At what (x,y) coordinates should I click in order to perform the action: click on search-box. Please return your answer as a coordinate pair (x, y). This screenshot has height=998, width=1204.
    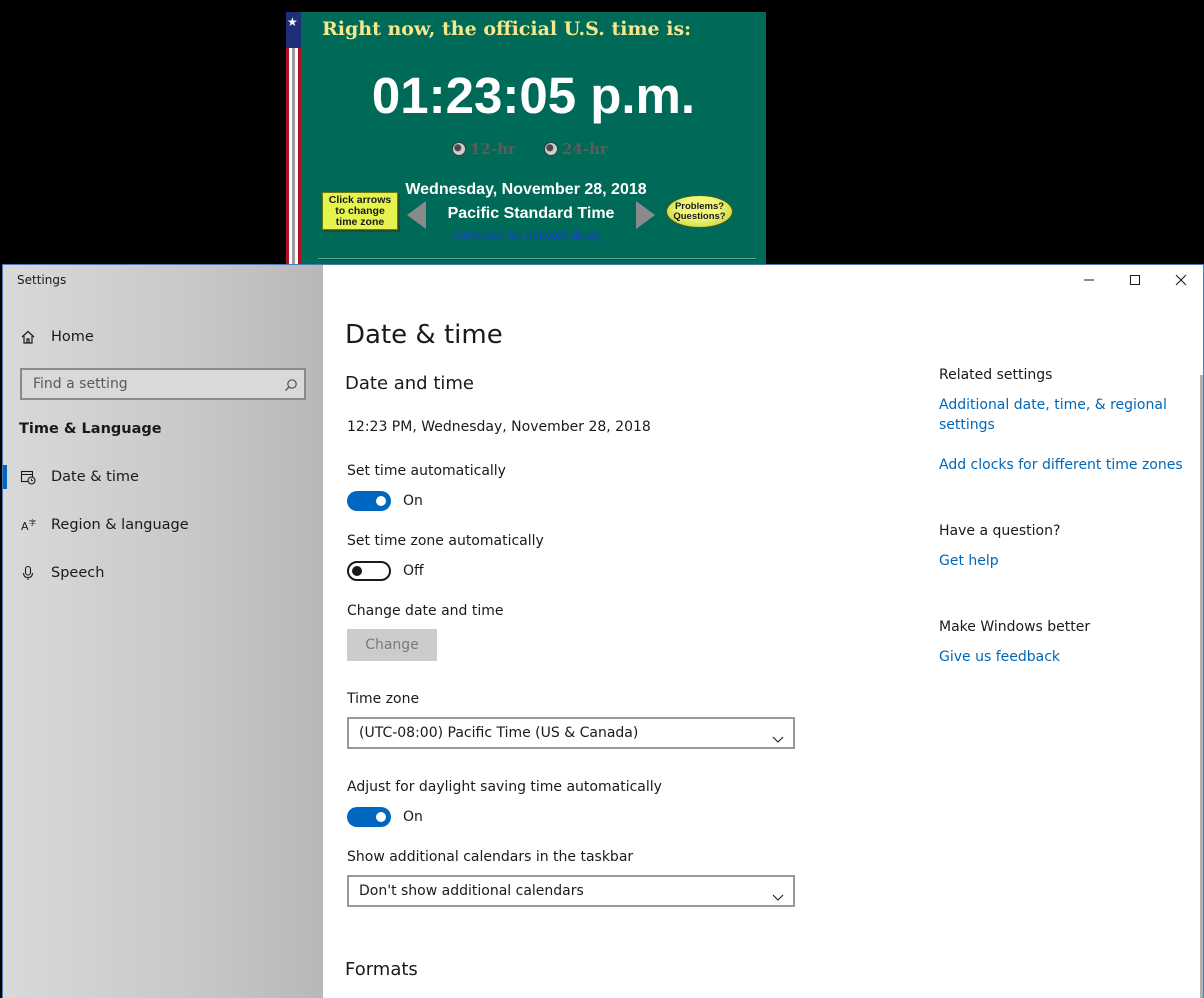
    Looking at the image, I should click on (163, 384).